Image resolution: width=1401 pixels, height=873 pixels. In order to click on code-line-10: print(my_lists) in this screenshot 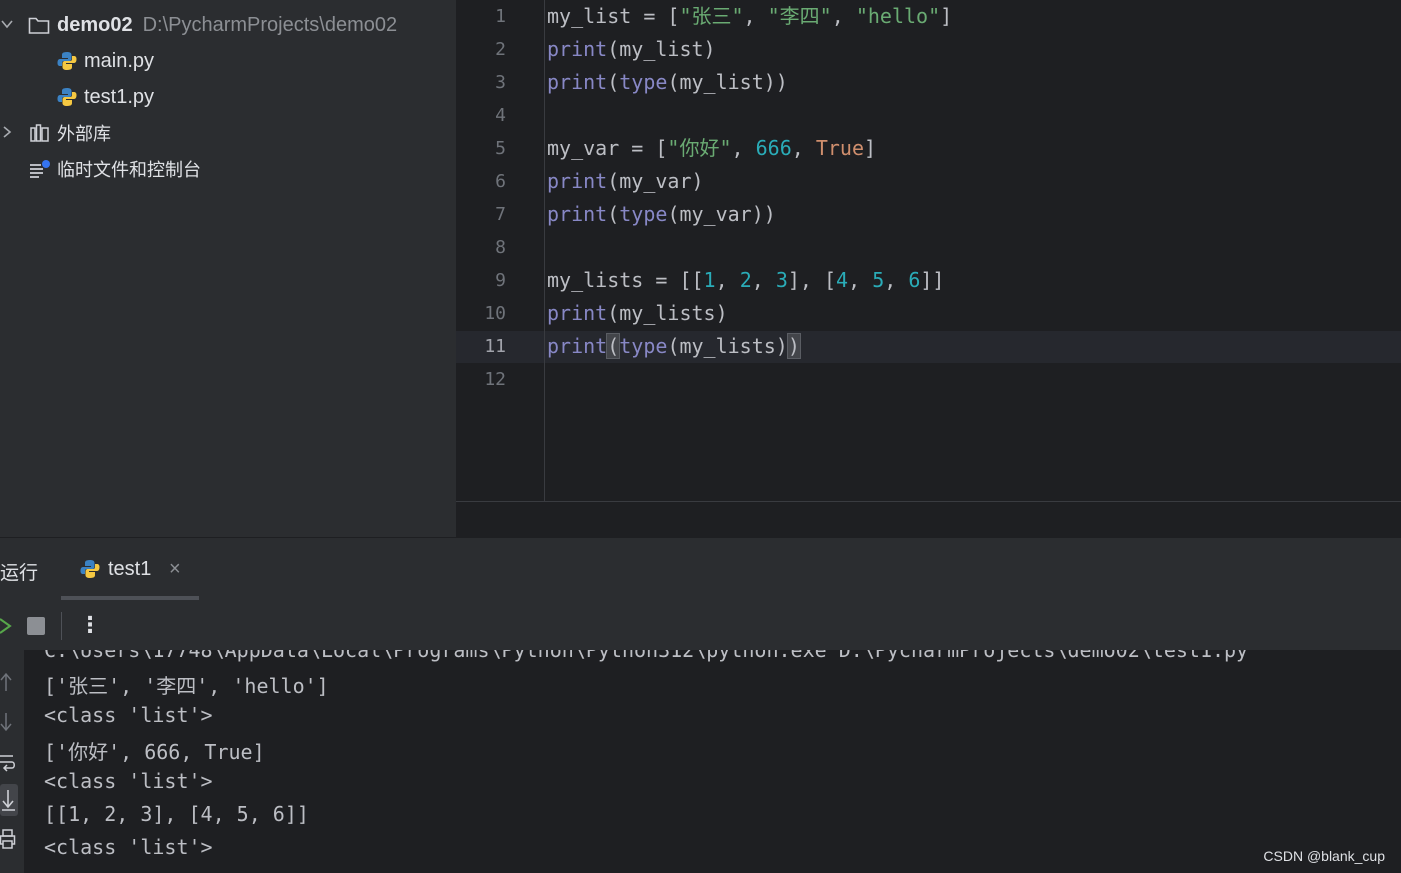, I will do `click(637, 313)`.